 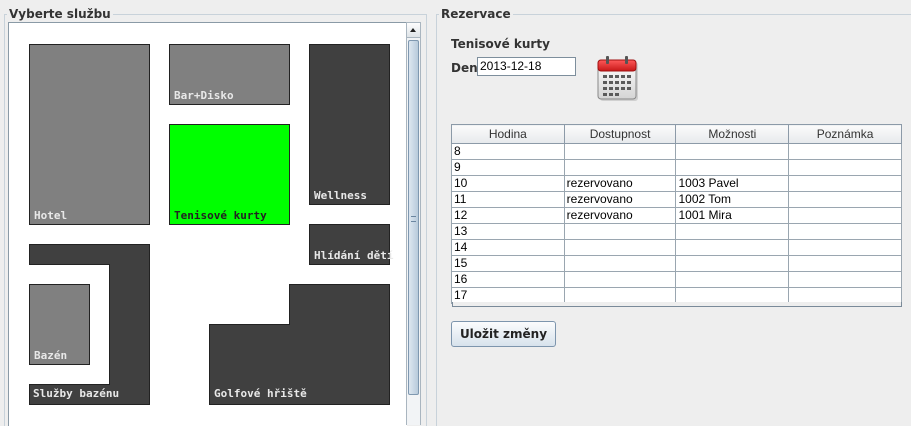 What do you see at coordinates (508, 167) in the screenshot?
I see `table-cell: 9` at bounding box center [508, 167].